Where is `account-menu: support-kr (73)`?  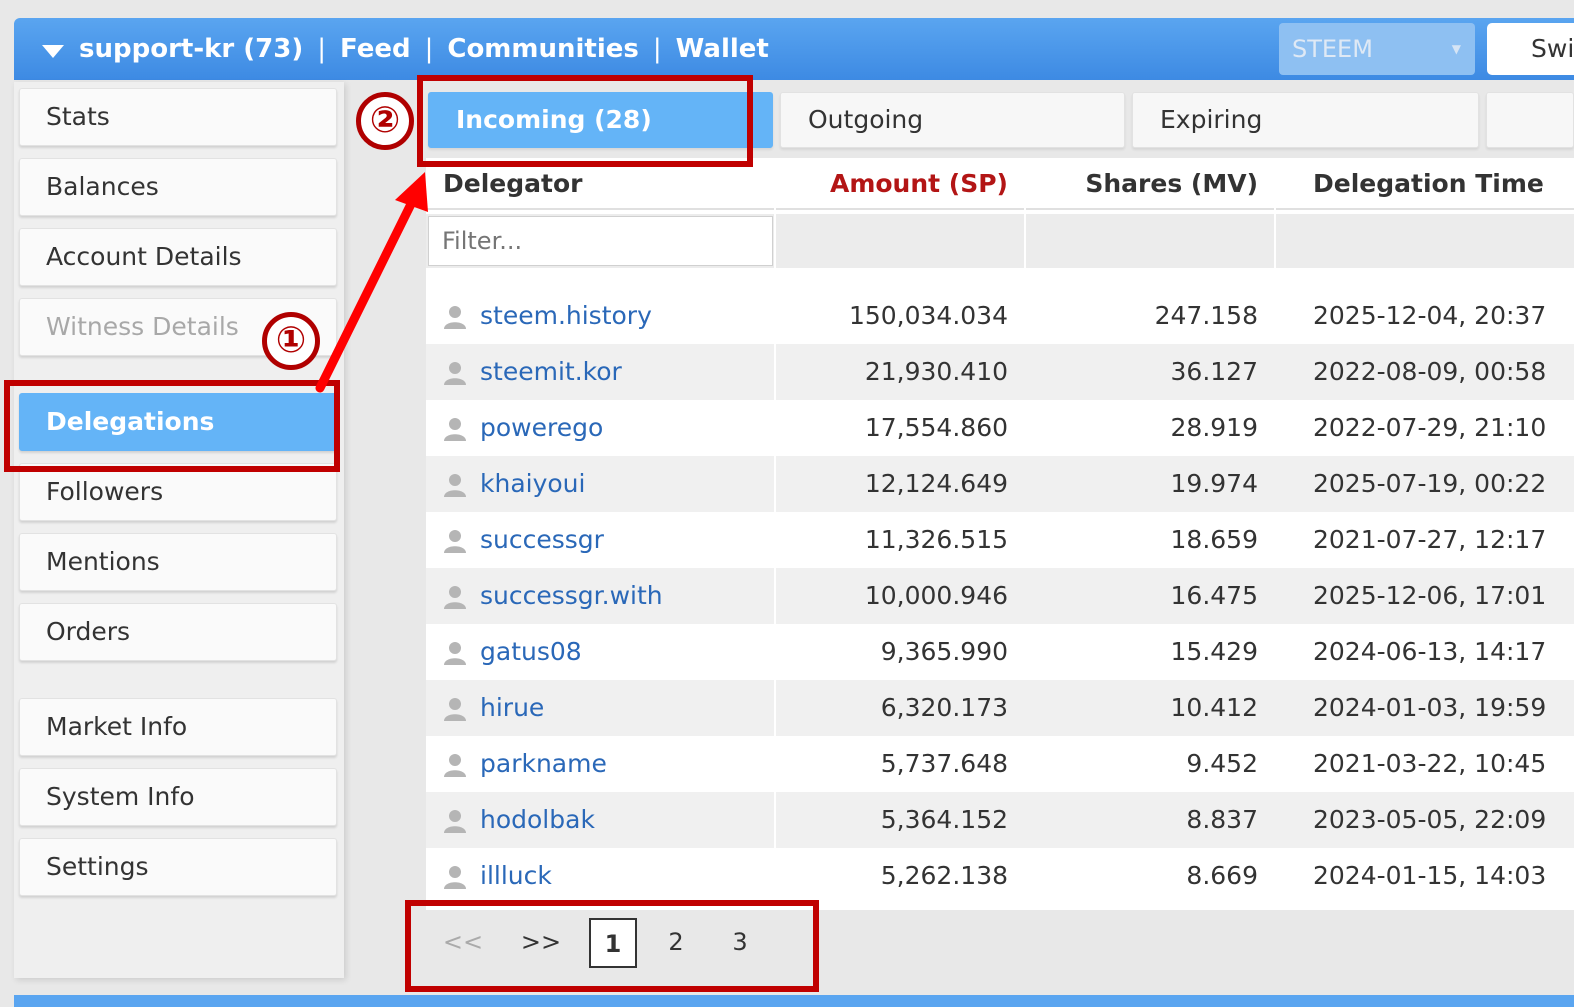
account-menu: support-kr (73) is located at coordinates (191, 49).